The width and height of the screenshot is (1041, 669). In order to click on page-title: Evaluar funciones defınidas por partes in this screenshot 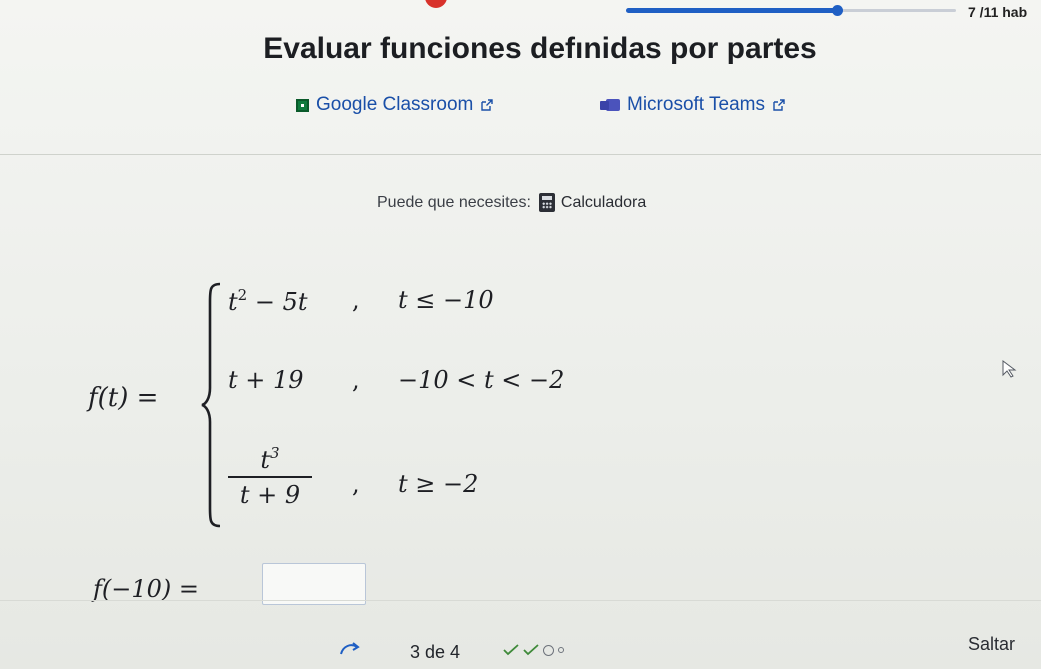, I will do `click(540, 48)`.